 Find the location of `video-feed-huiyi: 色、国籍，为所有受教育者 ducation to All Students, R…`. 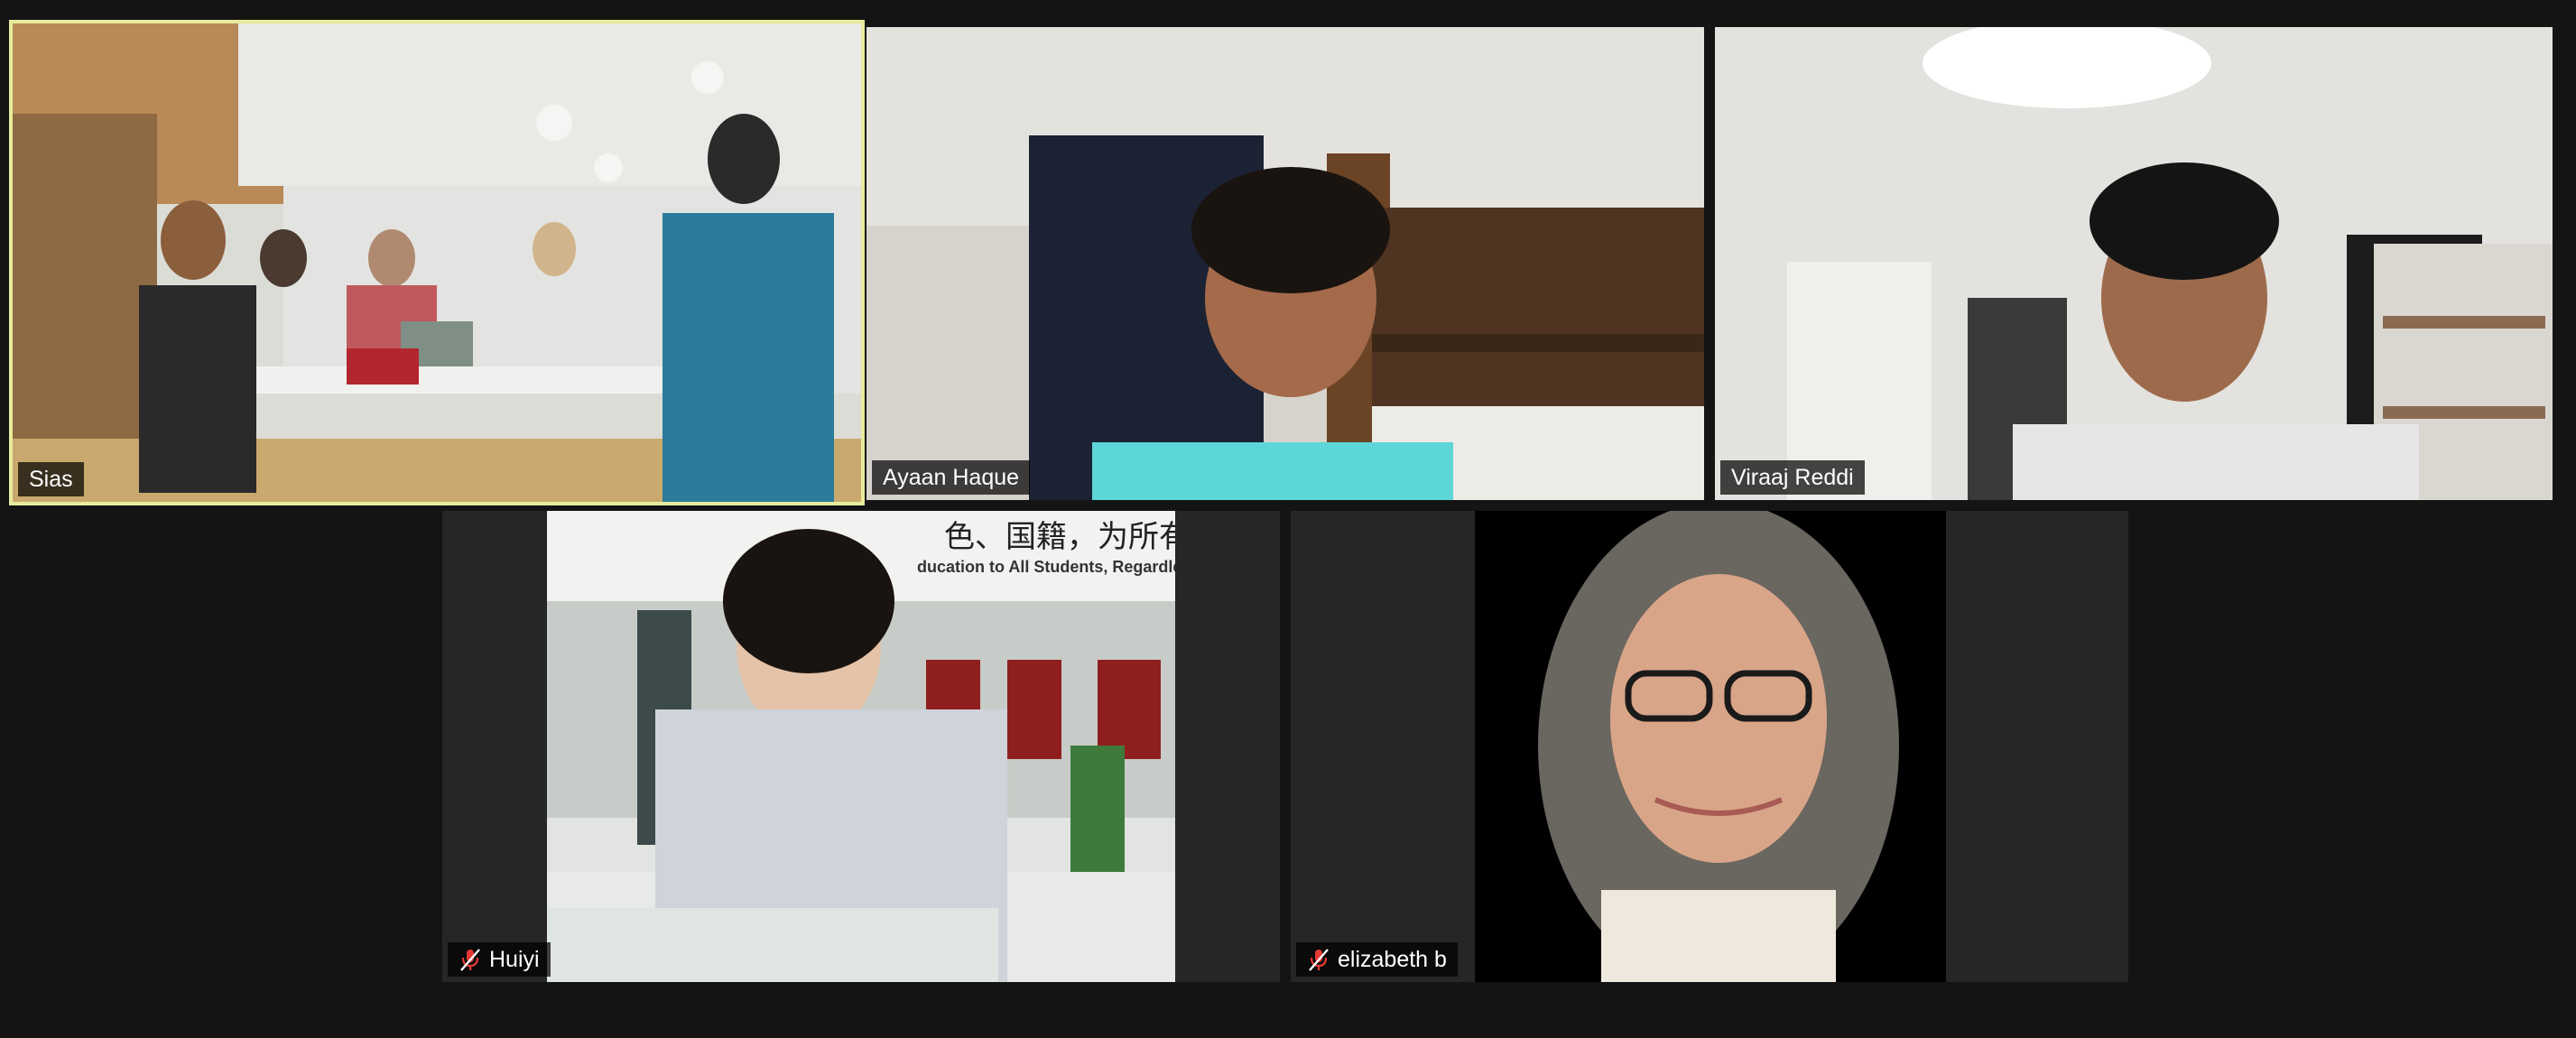

video-feed-huiyi: 色、国籍，为所有受教育者 ducation to All Students, R… is located at coordinates (861, 746).